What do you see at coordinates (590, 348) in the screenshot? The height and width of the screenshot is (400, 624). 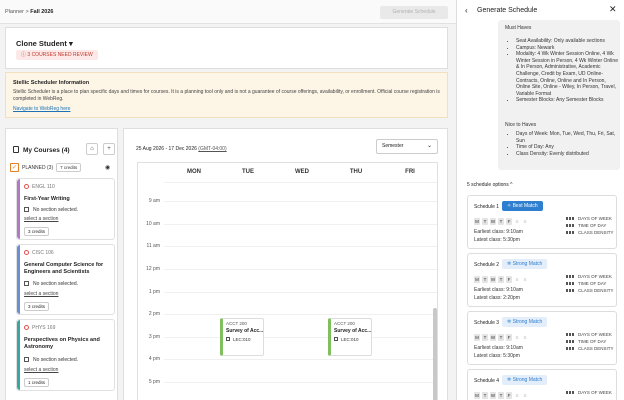 I see `metric-density: CLASS DENSITY` at bounding box center [590, 348].